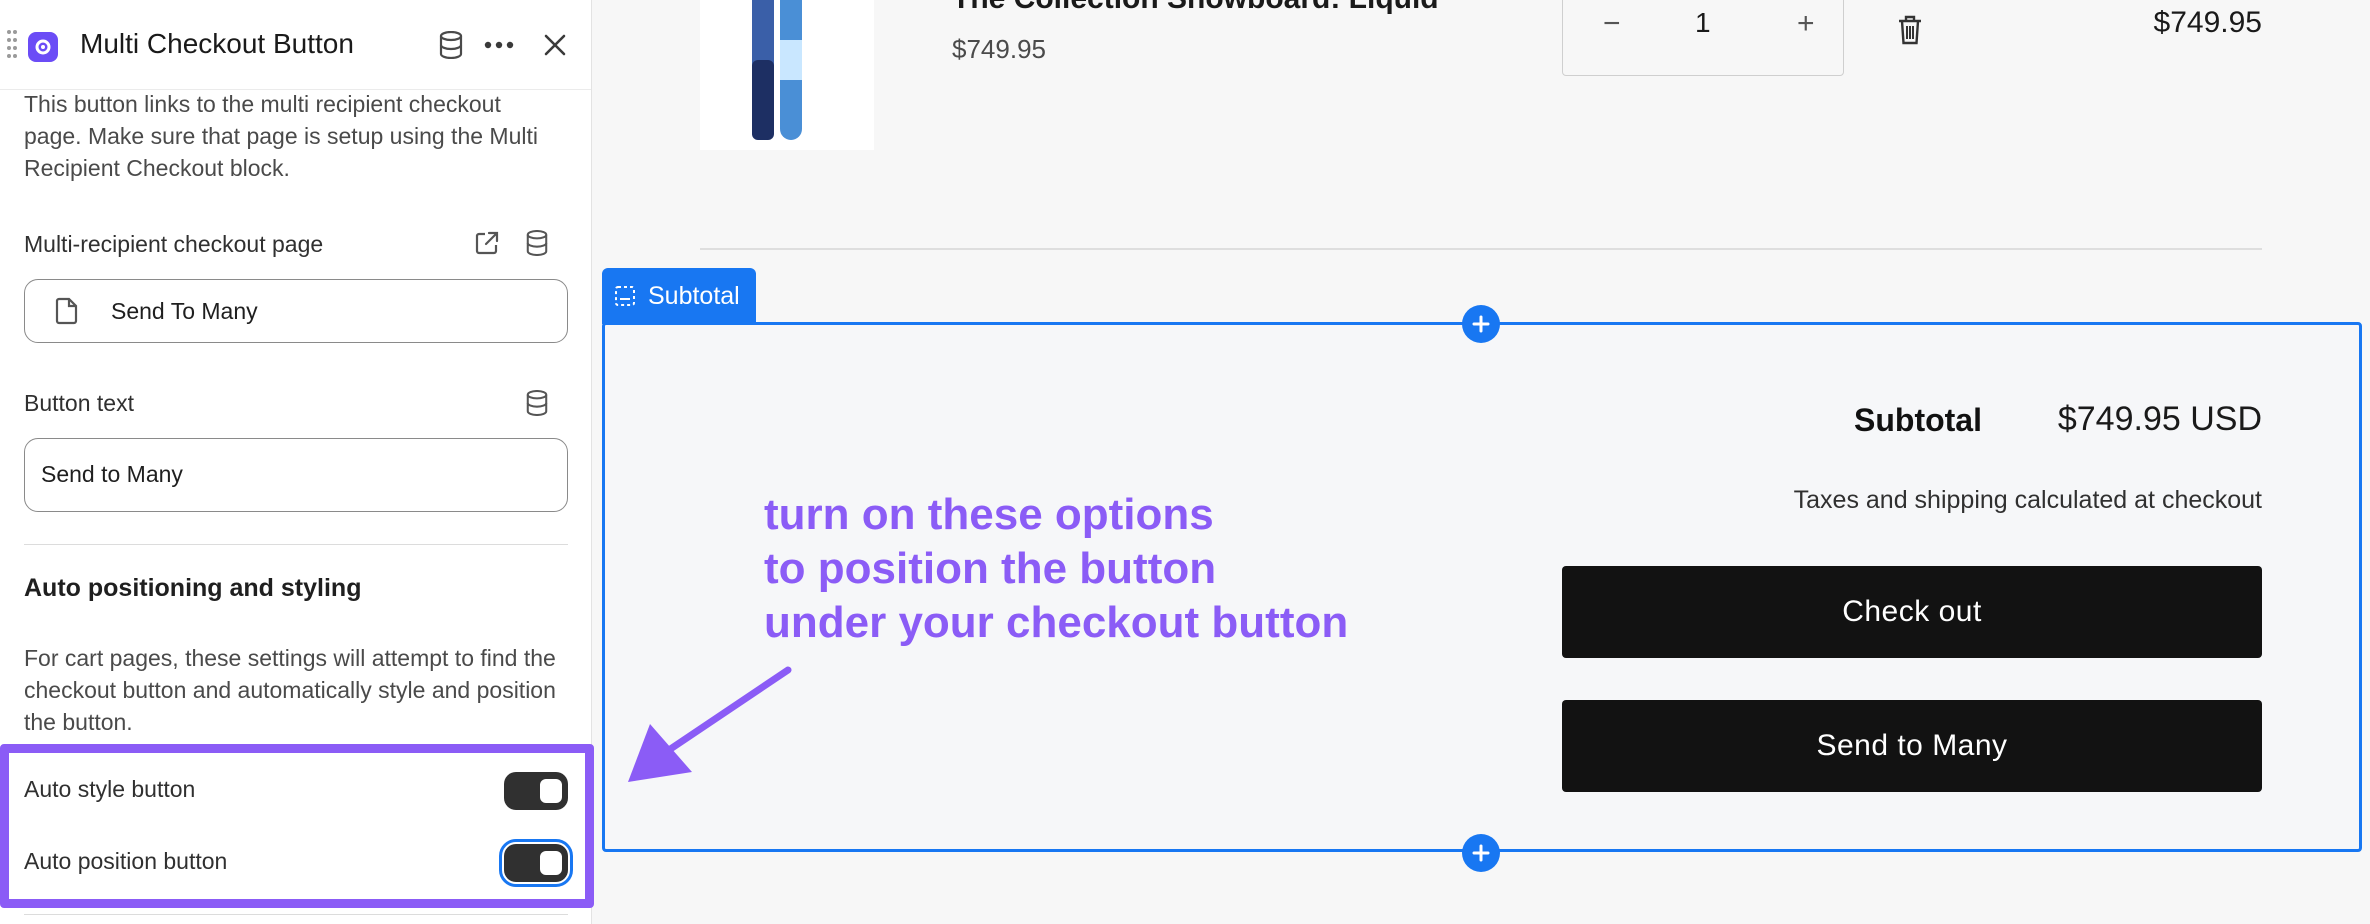 Image resolution: width=2370 pixels, height=924 pixels. Describe the element at coordinates (79, 403) in the screenshot. I see `button-text-label: Button text` at that location.